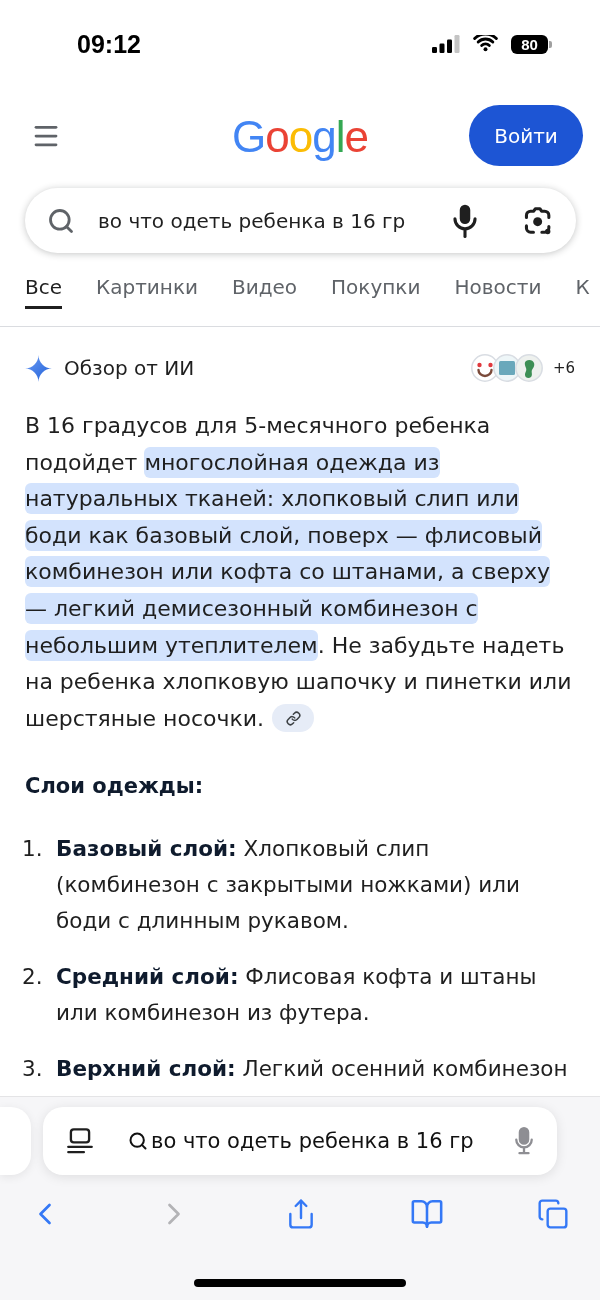  What do you see at coordinates (582, 292) in the screenshot?
I see `search-tab: К` at bounding box center [582, 292].